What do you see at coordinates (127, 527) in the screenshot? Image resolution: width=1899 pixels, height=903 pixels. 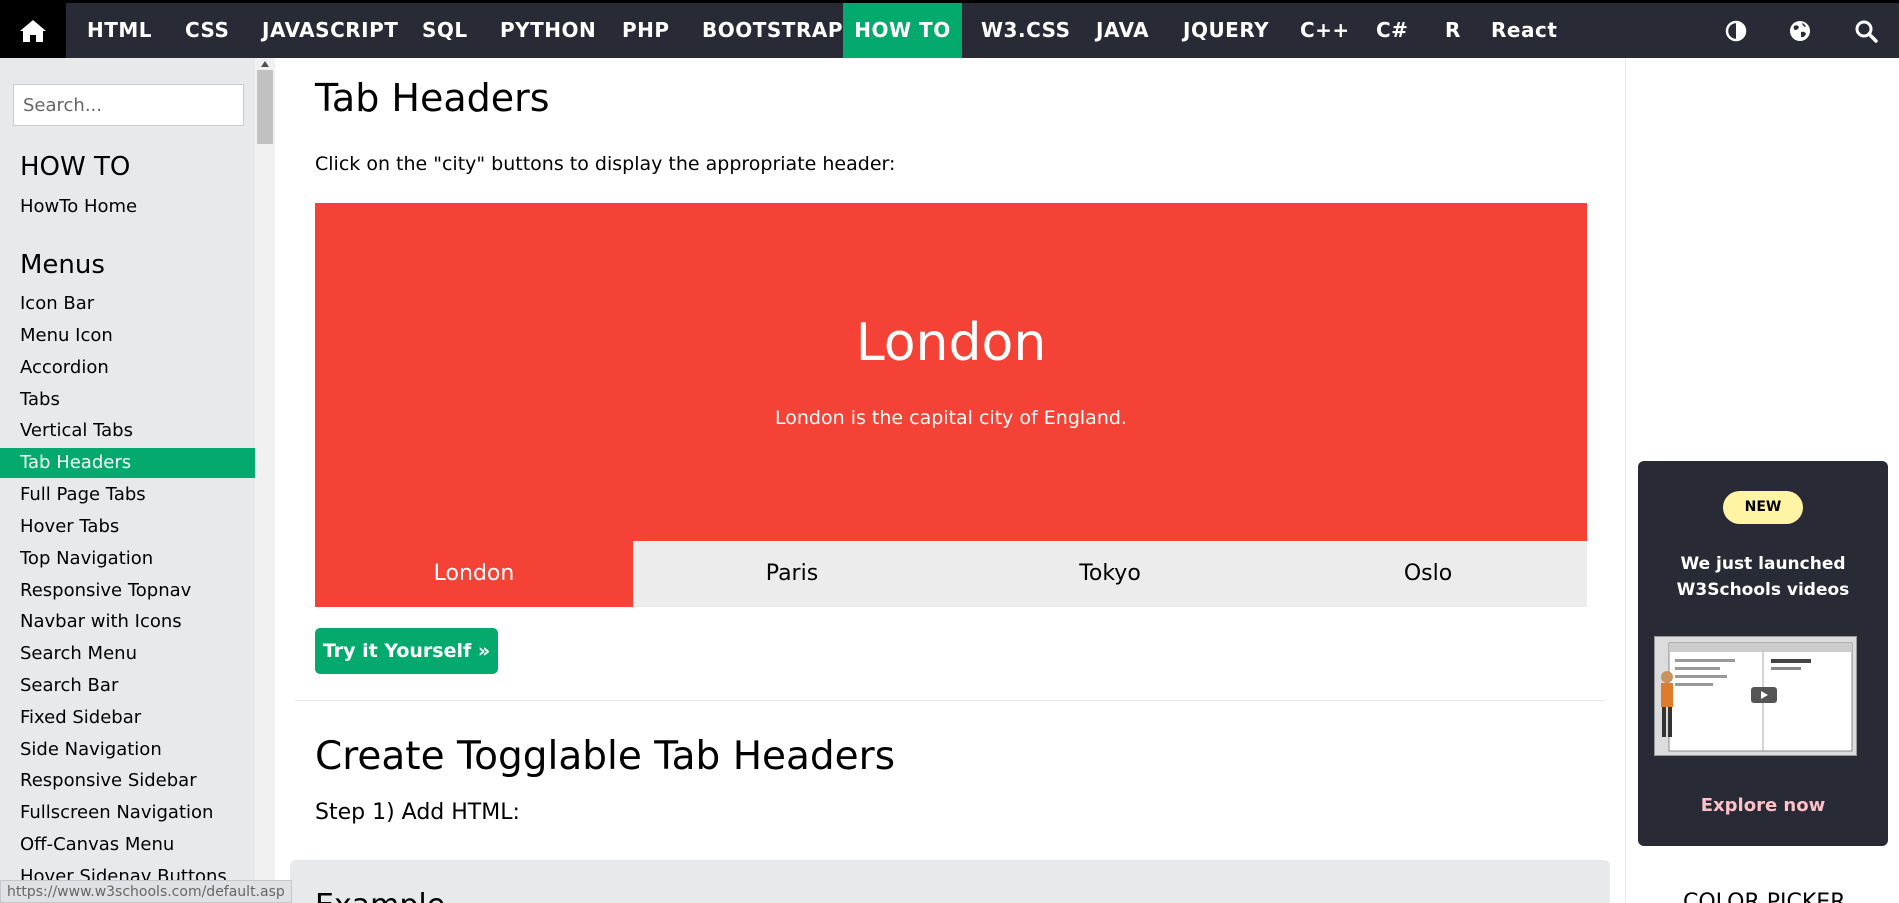 I see `sidebar-item-hover-tabs: Hover Tabs` at bounding box center [127, 527].